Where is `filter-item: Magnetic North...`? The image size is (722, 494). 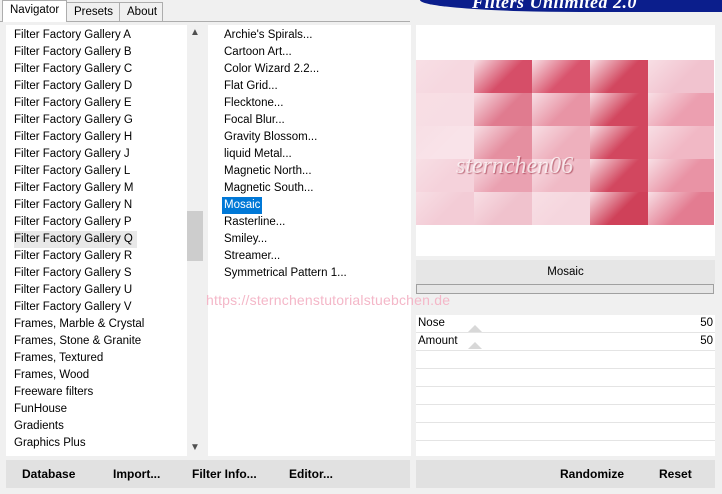
filter-item: Magnetic North... is located at coordinates (268, 171).